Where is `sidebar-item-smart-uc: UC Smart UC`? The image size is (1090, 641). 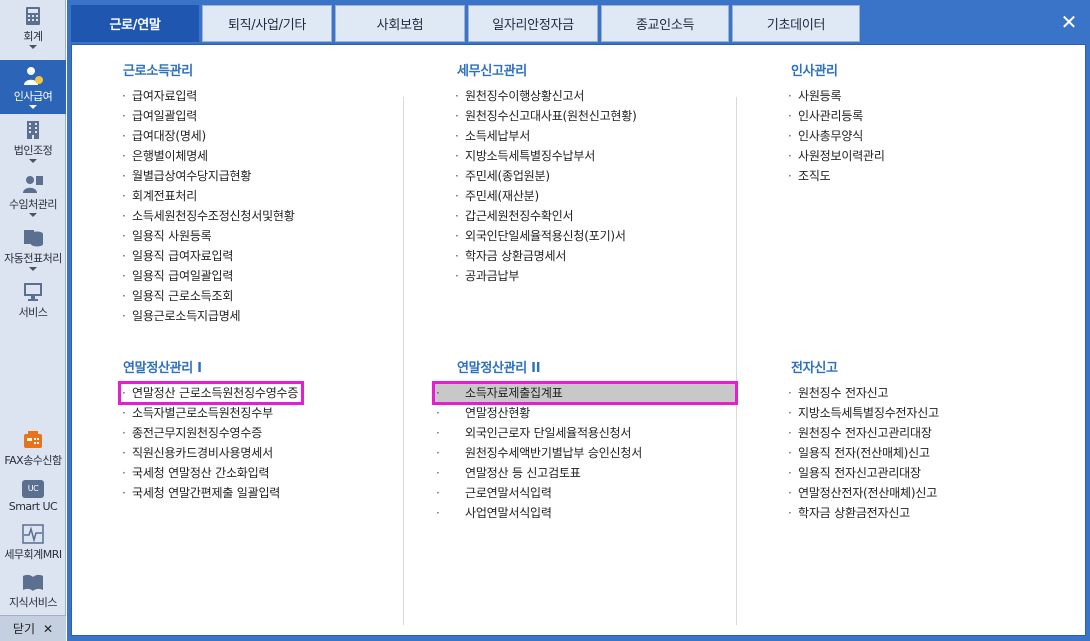 sidebar-item-smart-uc: UC Smart UC is located at coordinates (33, 500).